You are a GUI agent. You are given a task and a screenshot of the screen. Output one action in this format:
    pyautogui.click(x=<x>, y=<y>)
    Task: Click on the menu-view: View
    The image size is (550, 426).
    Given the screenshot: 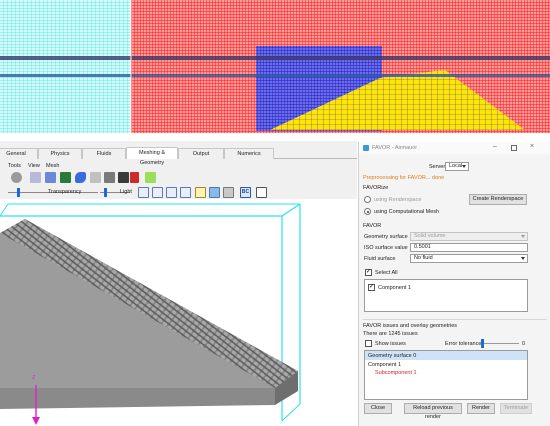 What is the action you would take?
    pyautogui.click(x=34, y=166)
    